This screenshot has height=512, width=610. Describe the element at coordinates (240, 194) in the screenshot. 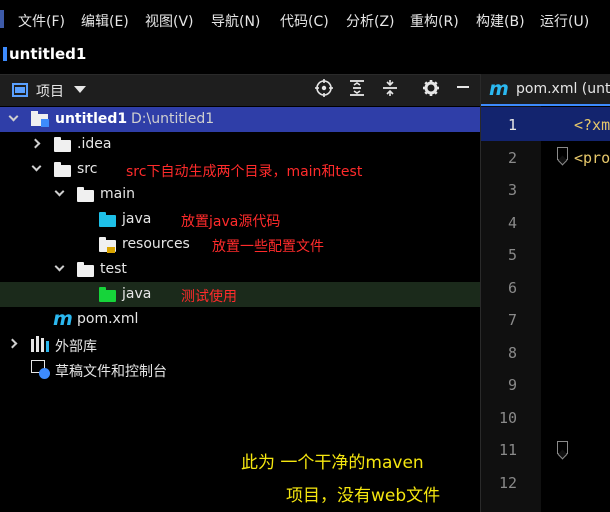

I see `tree-item-main` at that location.